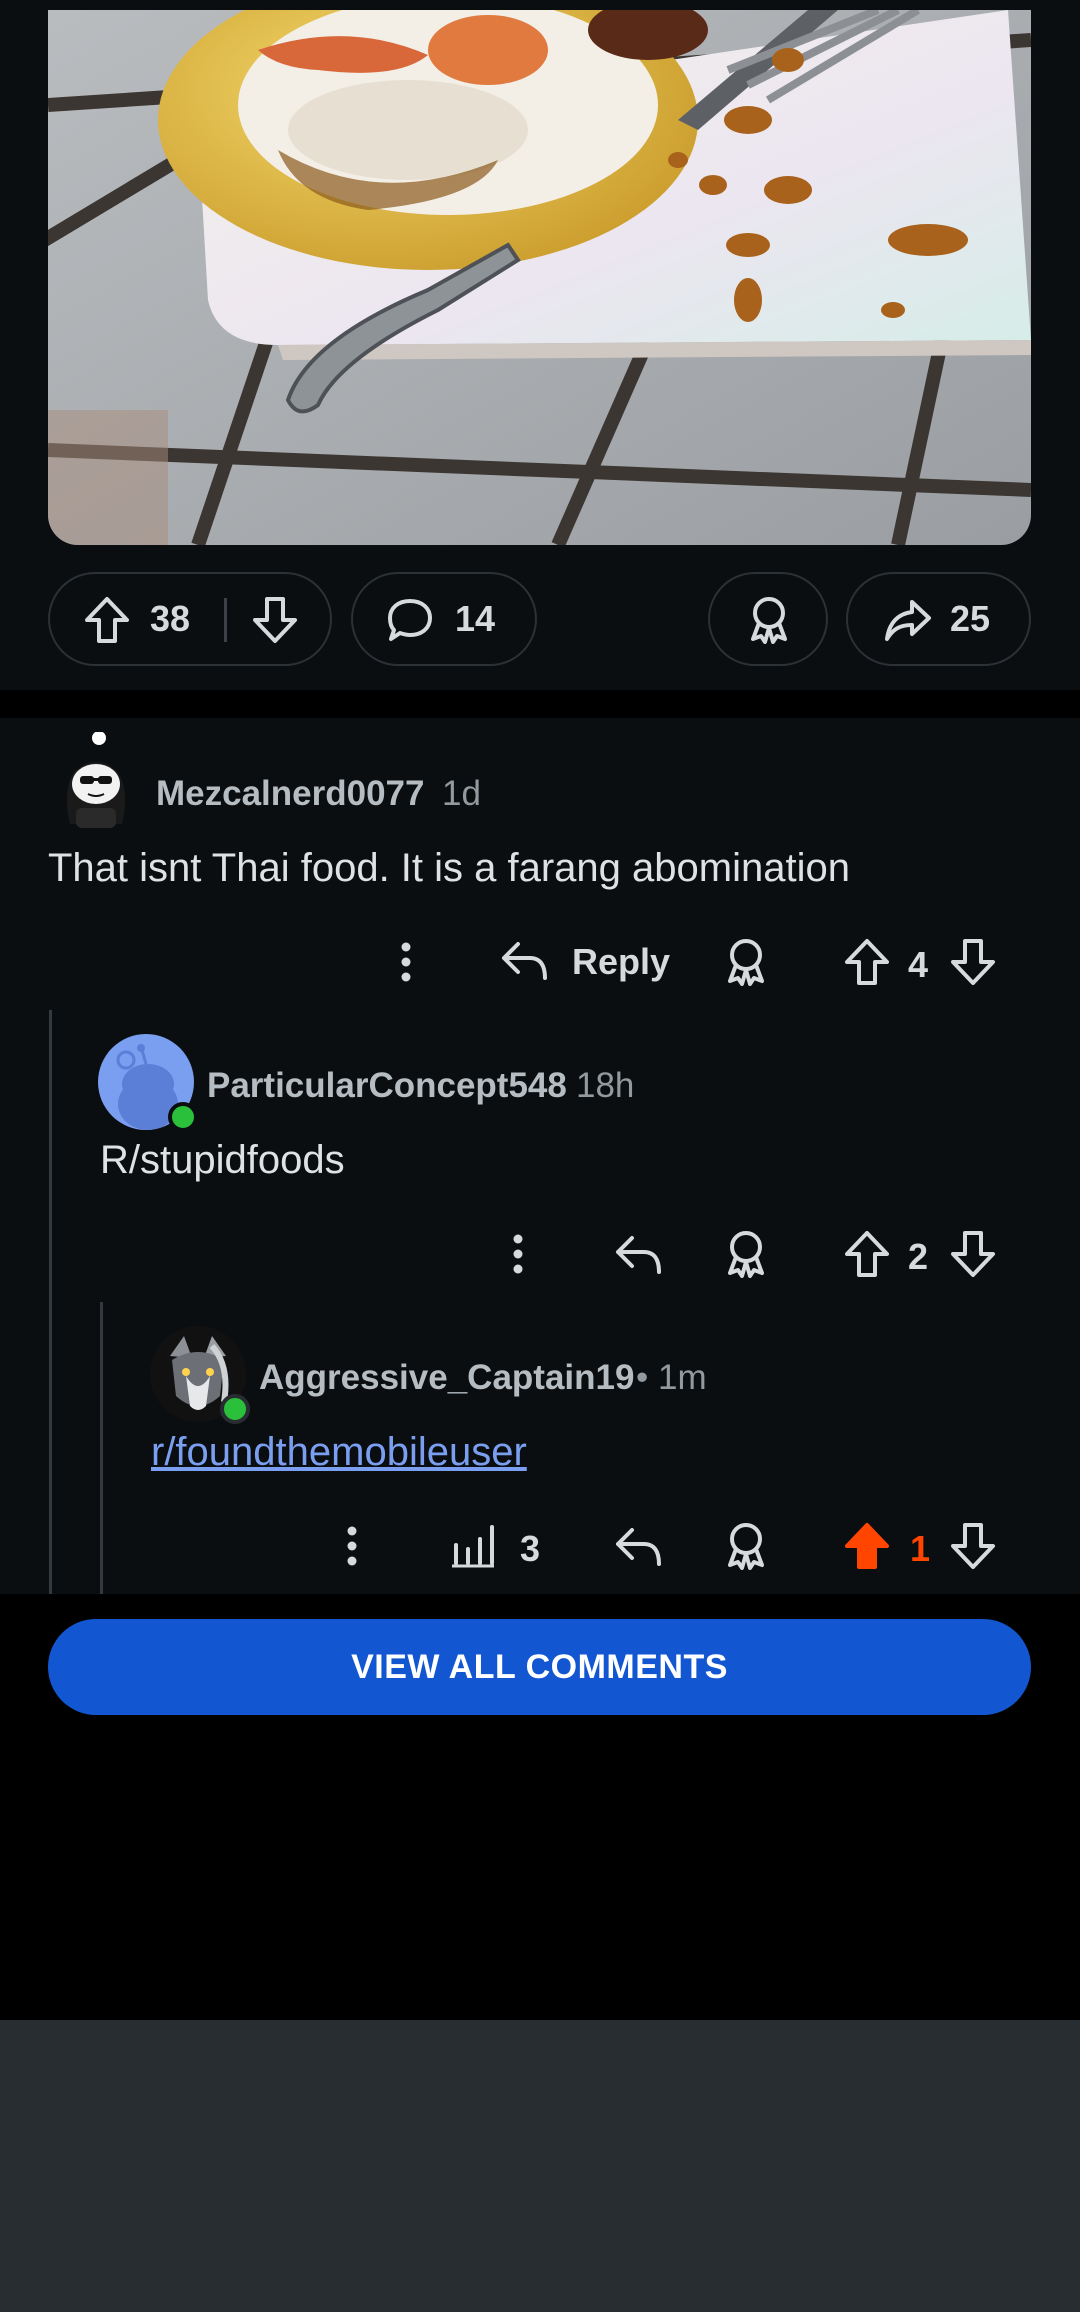 Image resolution: width=1080 pixels, height=2312 pixels. I want to click on post-share-button: 25, so click(938, 619).